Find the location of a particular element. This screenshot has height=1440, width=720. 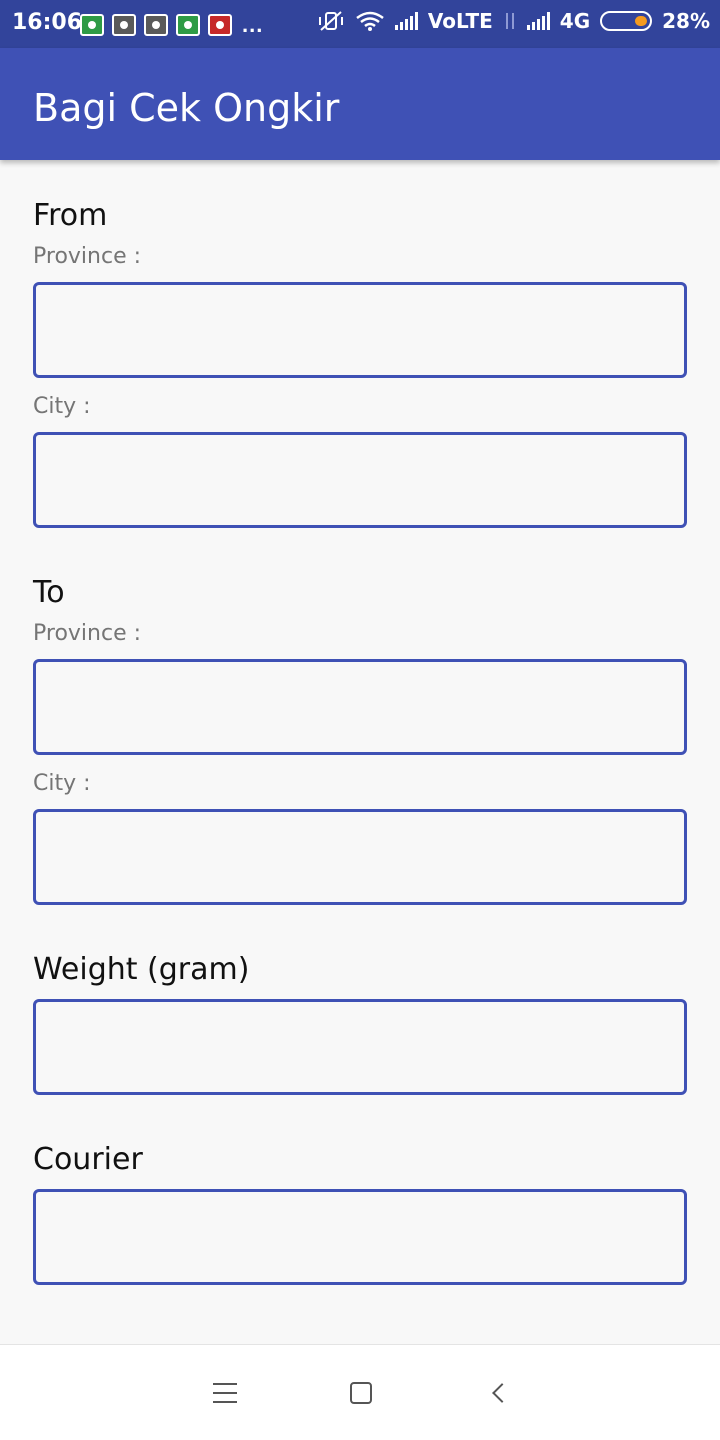

whatsapp-icon is located at coordinates (92, 25).